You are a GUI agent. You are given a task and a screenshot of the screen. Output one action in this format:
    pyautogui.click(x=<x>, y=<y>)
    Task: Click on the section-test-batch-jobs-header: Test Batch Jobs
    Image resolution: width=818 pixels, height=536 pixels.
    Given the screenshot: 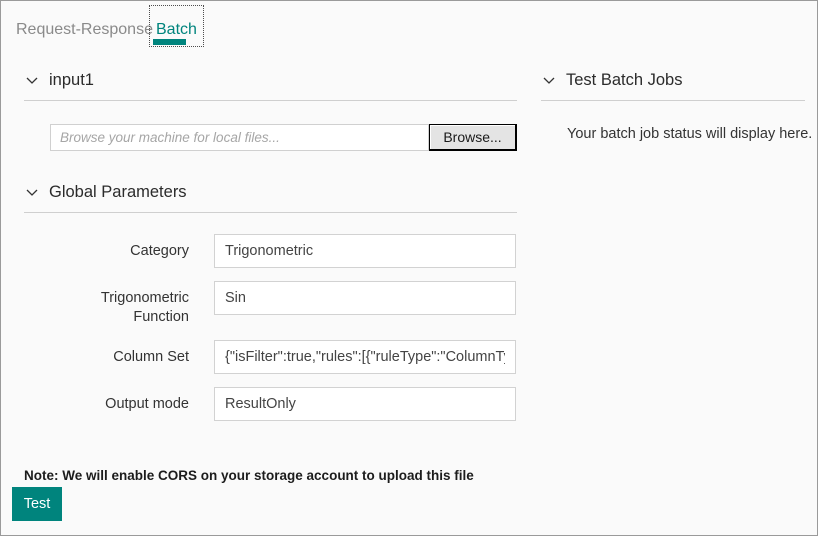 What is the action you would take?
    pyautogui.click(x=673, y=80)
    